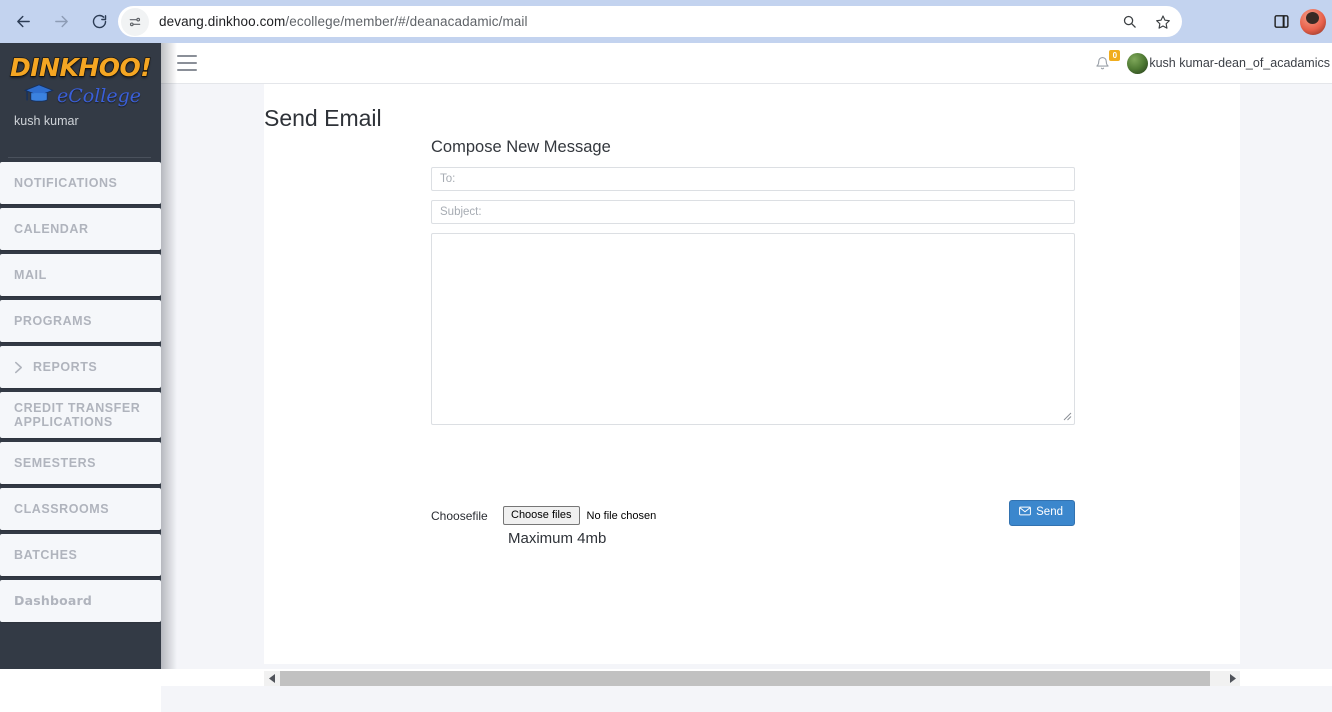 The image size is (1332, 712). I want to click on sidebar-item-batches: BATCHES, so click(80, 555).